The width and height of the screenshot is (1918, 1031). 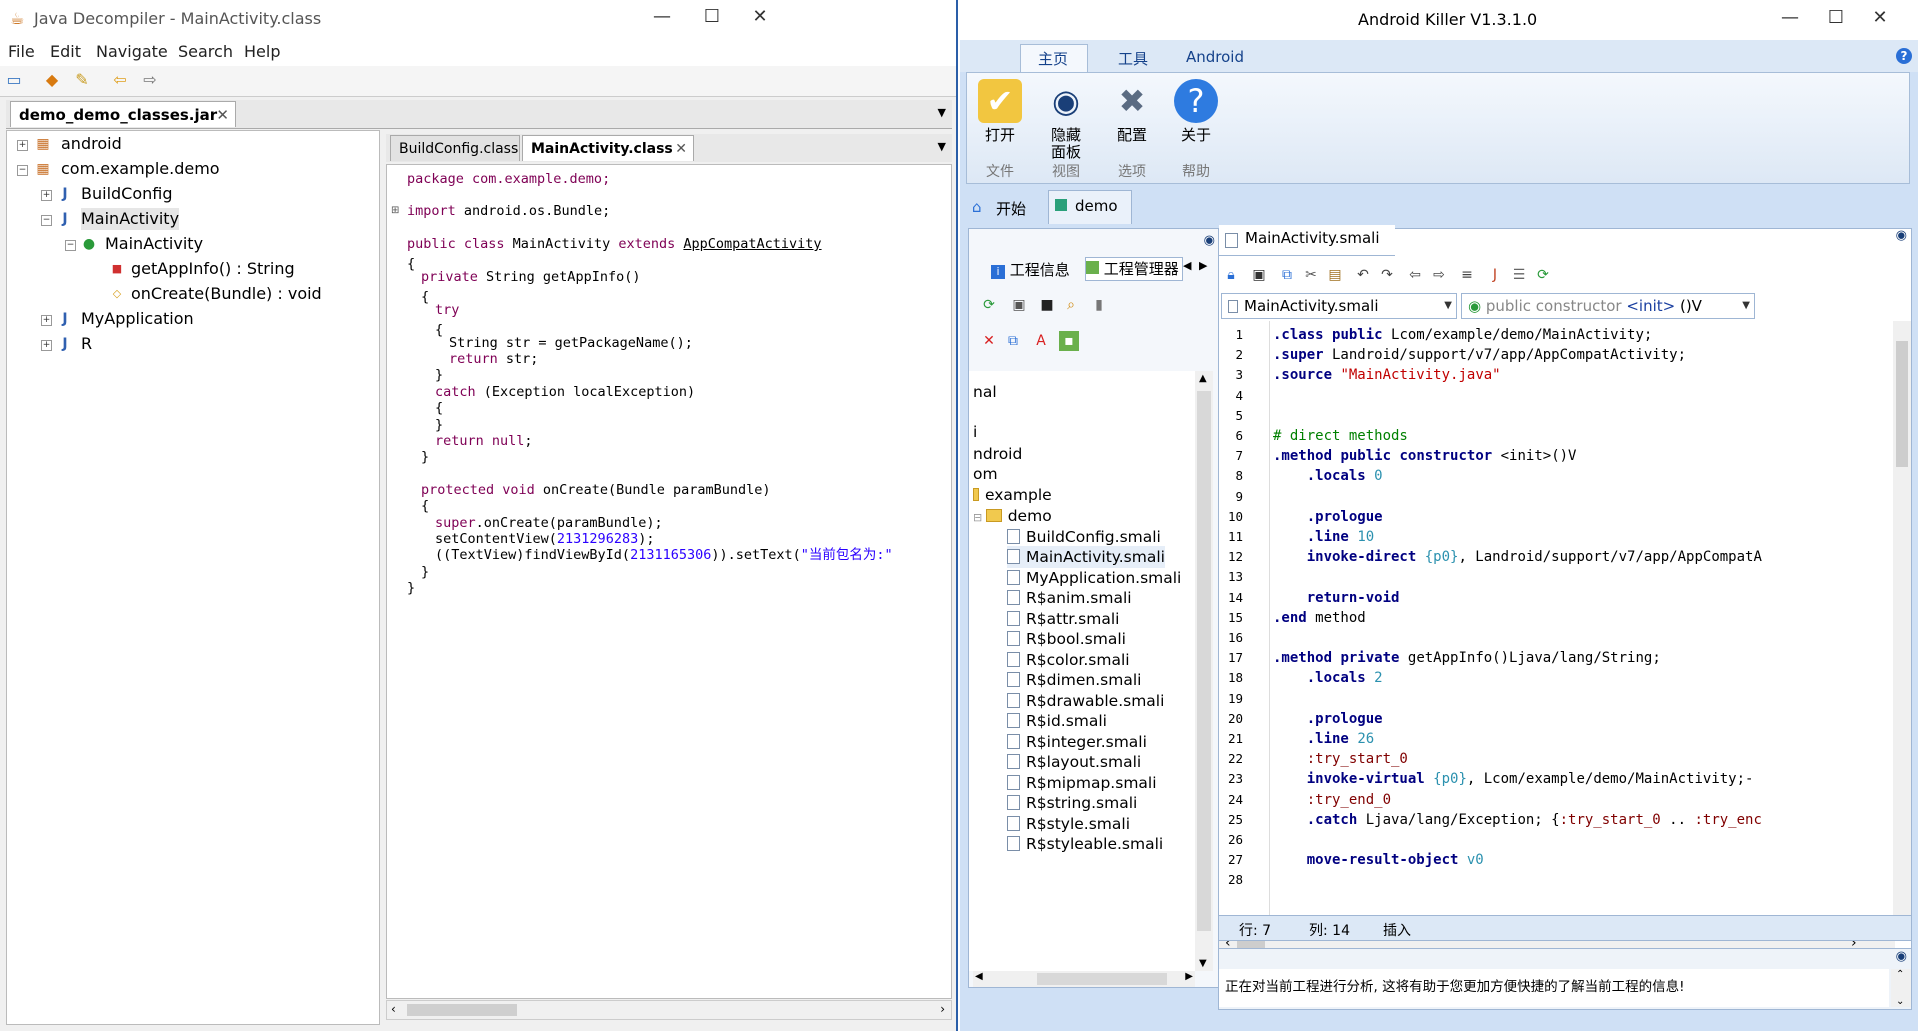 What do you see at coordinates (226, 294) in the screenshot?
I see `tree-node-method-oncreate: onCreate(Bundle) : void` at bounding box center [226, 294].